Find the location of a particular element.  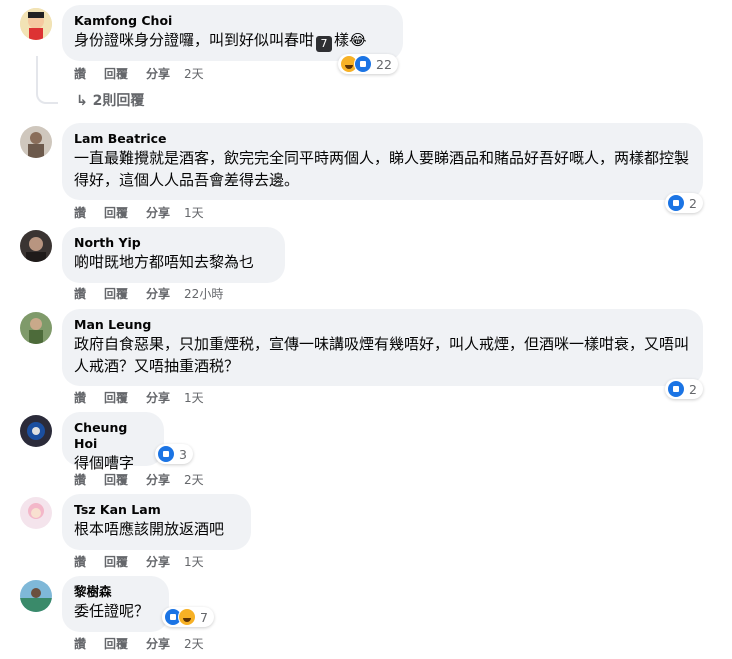

comment-text: 啲咁既地方都唔知去黎為乜 is located at coordinates (164, 262).